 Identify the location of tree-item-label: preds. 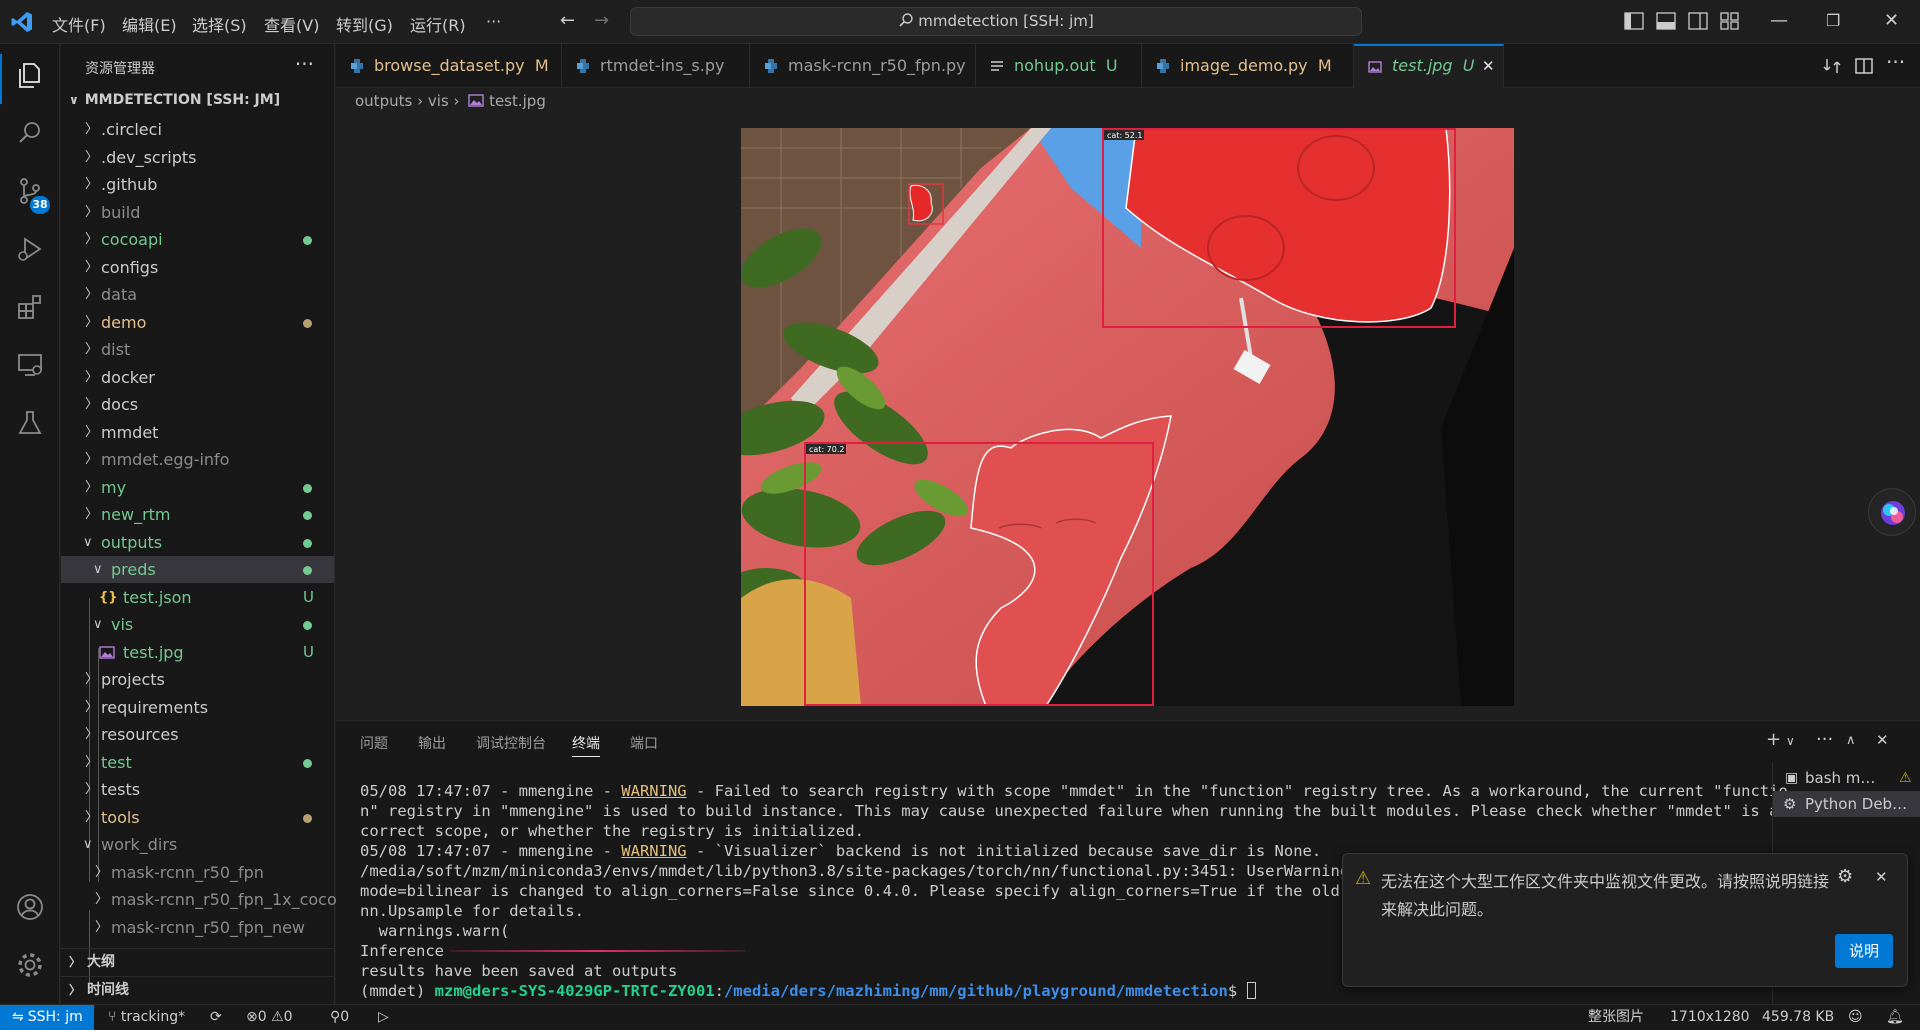
(133, 569).